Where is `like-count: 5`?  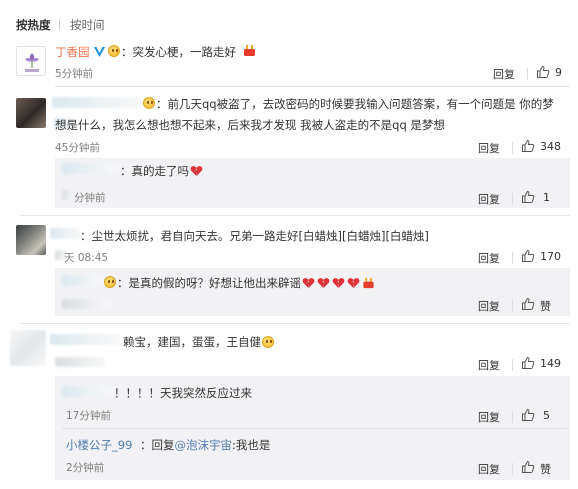 like-count: 5 is located at coordinates (546, 415).